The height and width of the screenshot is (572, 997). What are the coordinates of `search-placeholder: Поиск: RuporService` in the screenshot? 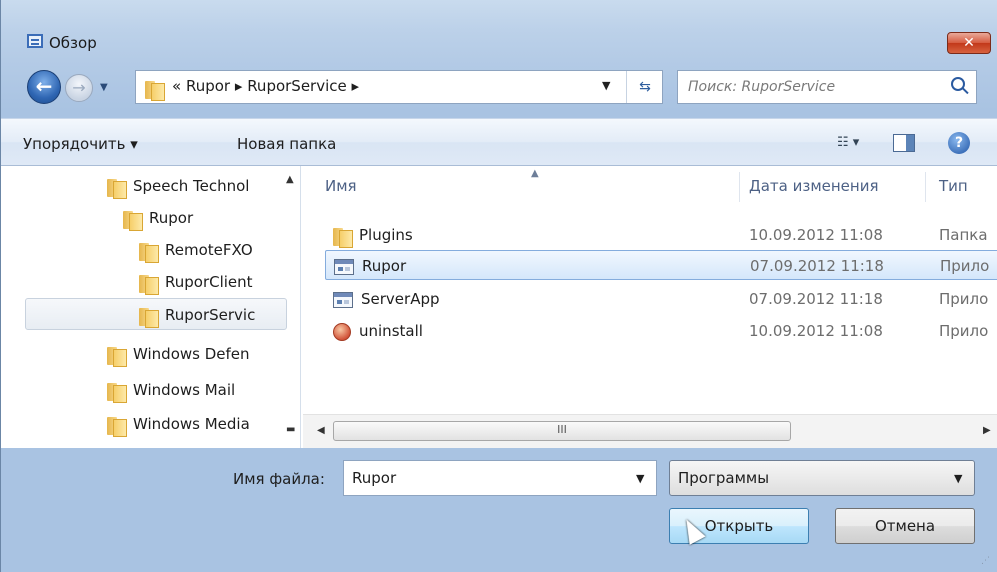 It's located at (762, 87).